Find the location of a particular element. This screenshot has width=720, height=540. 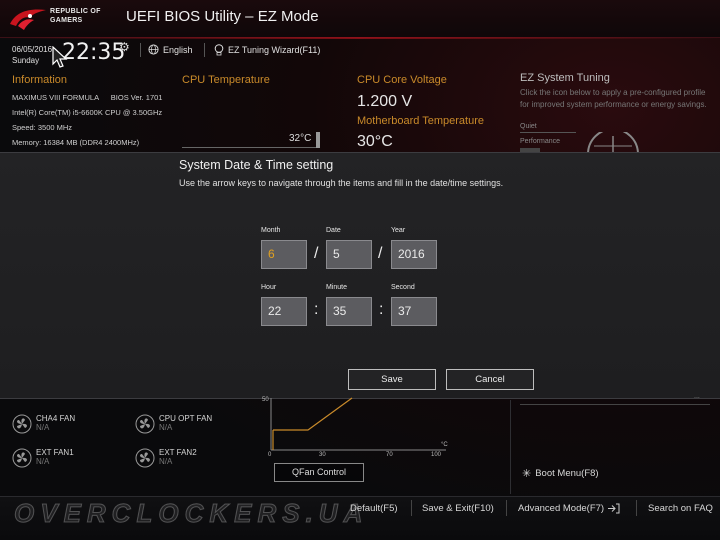

chart-x-tick: 30 is located at coordinates (322, 455).